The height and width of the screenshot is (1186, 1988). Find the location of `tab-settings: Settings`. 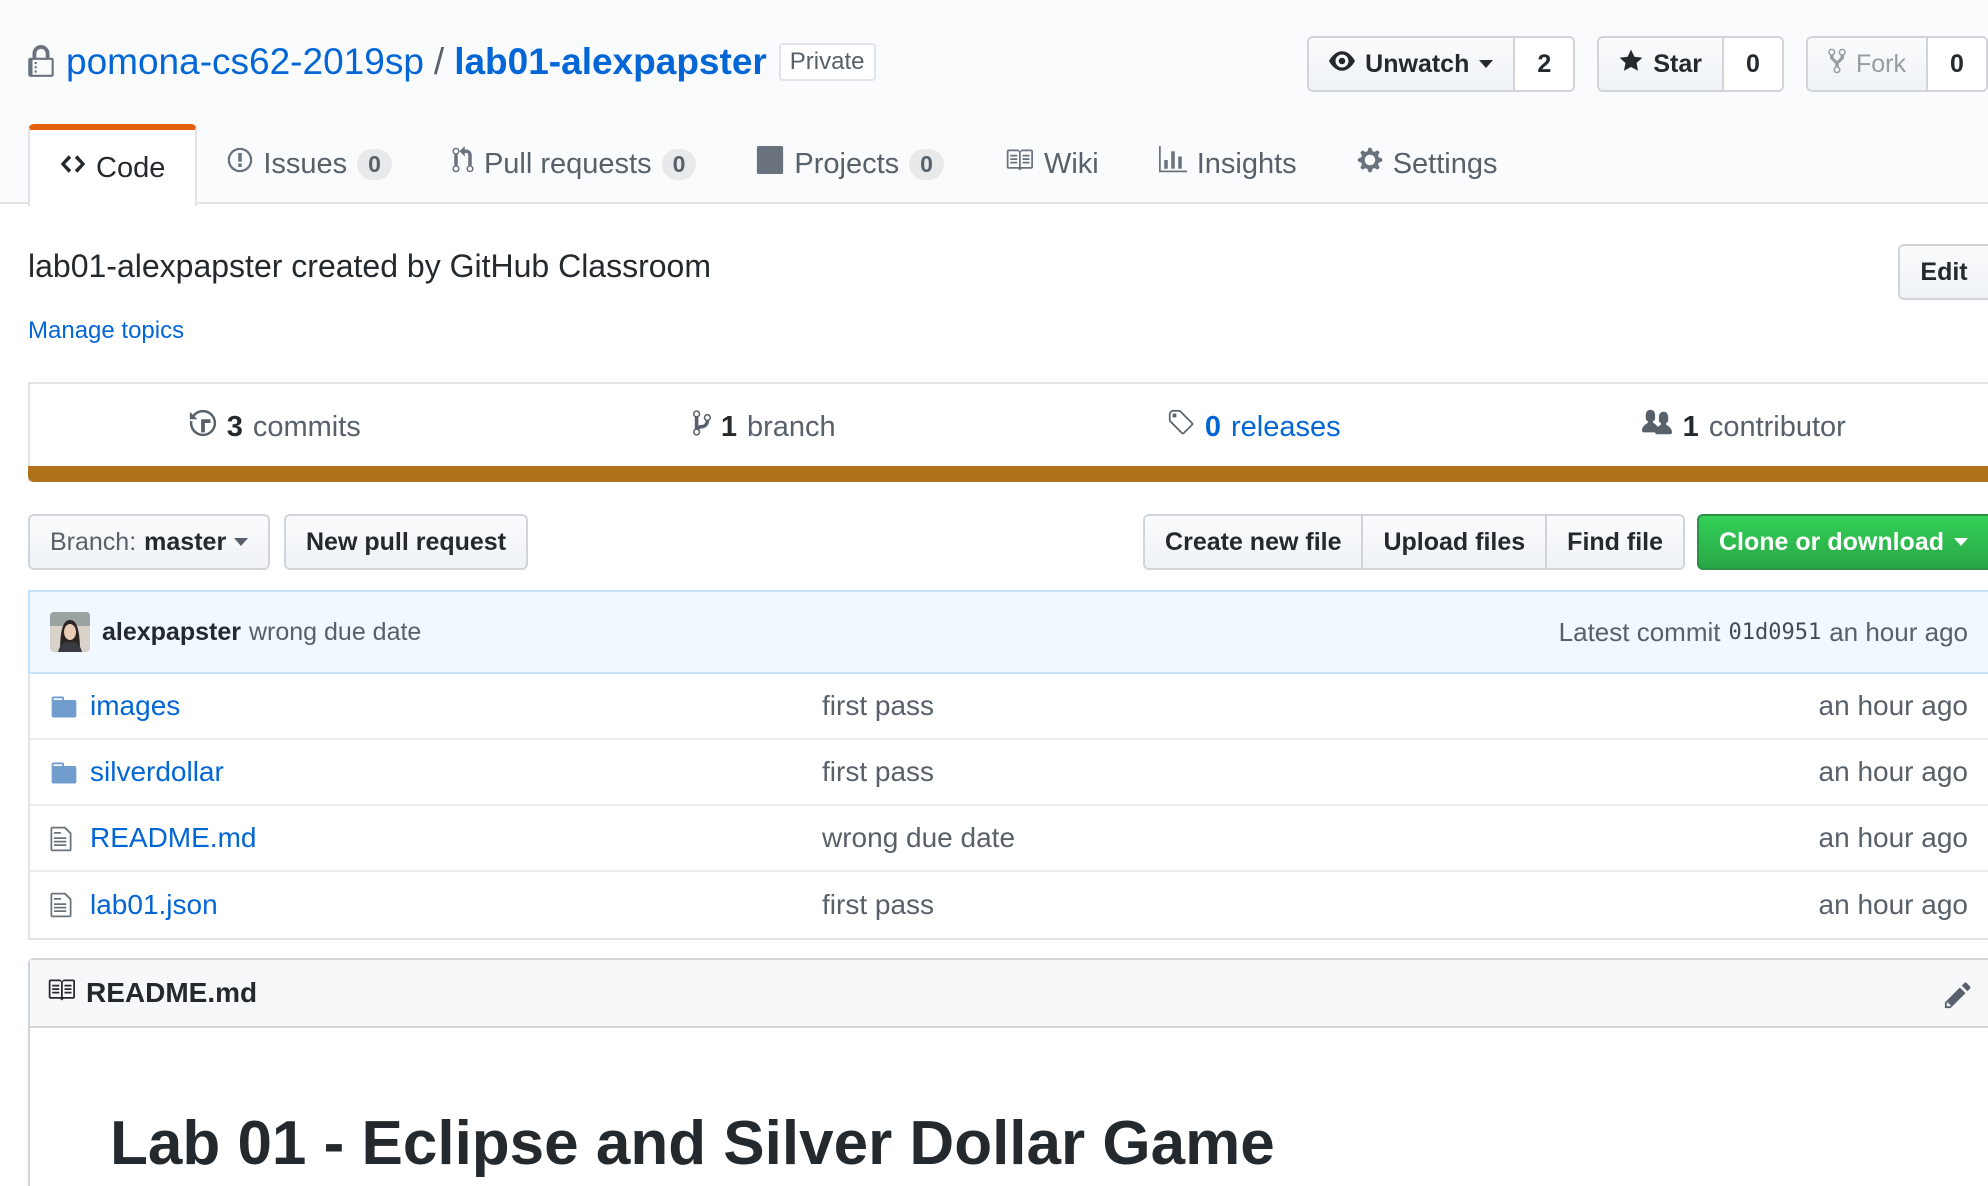

tab-settings: Settings is located at coordinates (1427, 164).